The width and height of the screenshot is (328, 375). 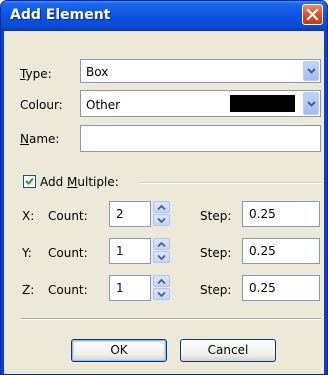 What do you see at coordinates (68, 216) in the screenshot?
I see `x-count-label: Count:` at bounding box center [68, 216].